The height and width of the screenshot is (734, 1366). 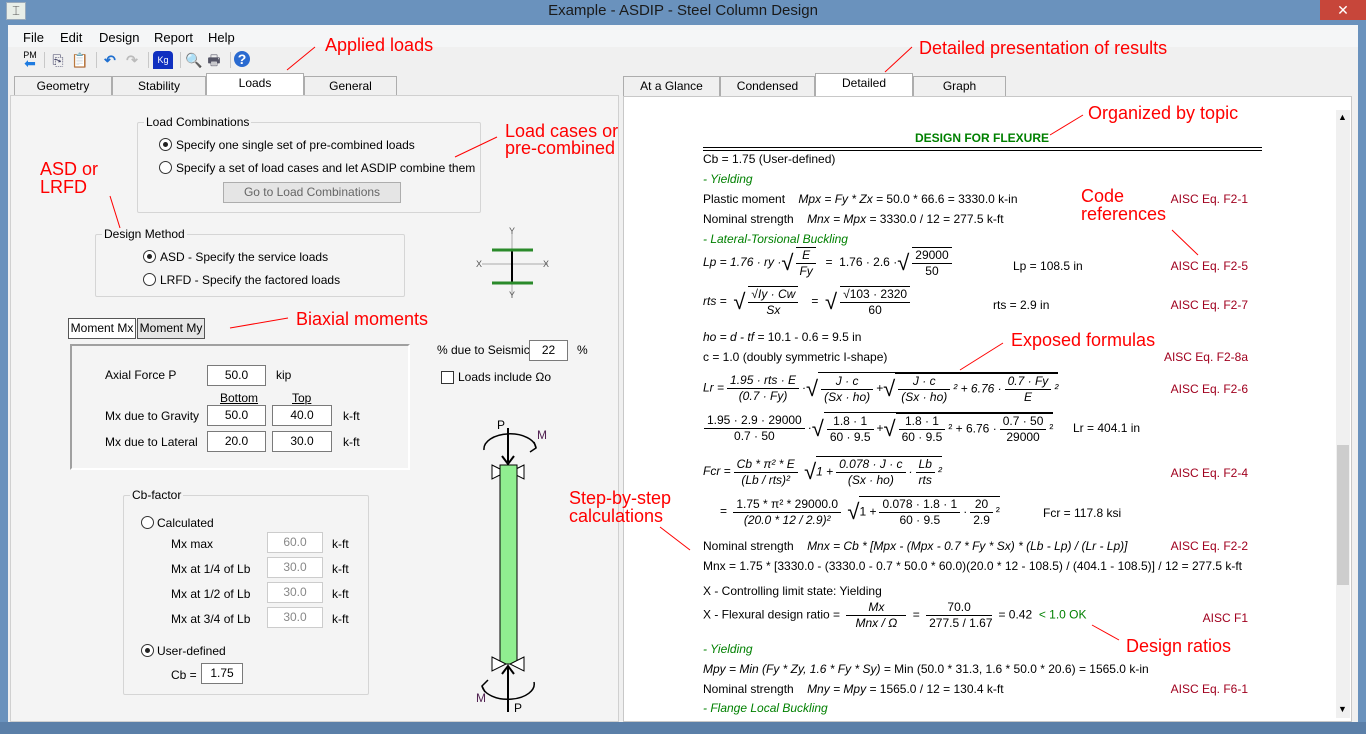 I want to click on annotation-load-cases: pre-combined, so click(x=560, y=148).